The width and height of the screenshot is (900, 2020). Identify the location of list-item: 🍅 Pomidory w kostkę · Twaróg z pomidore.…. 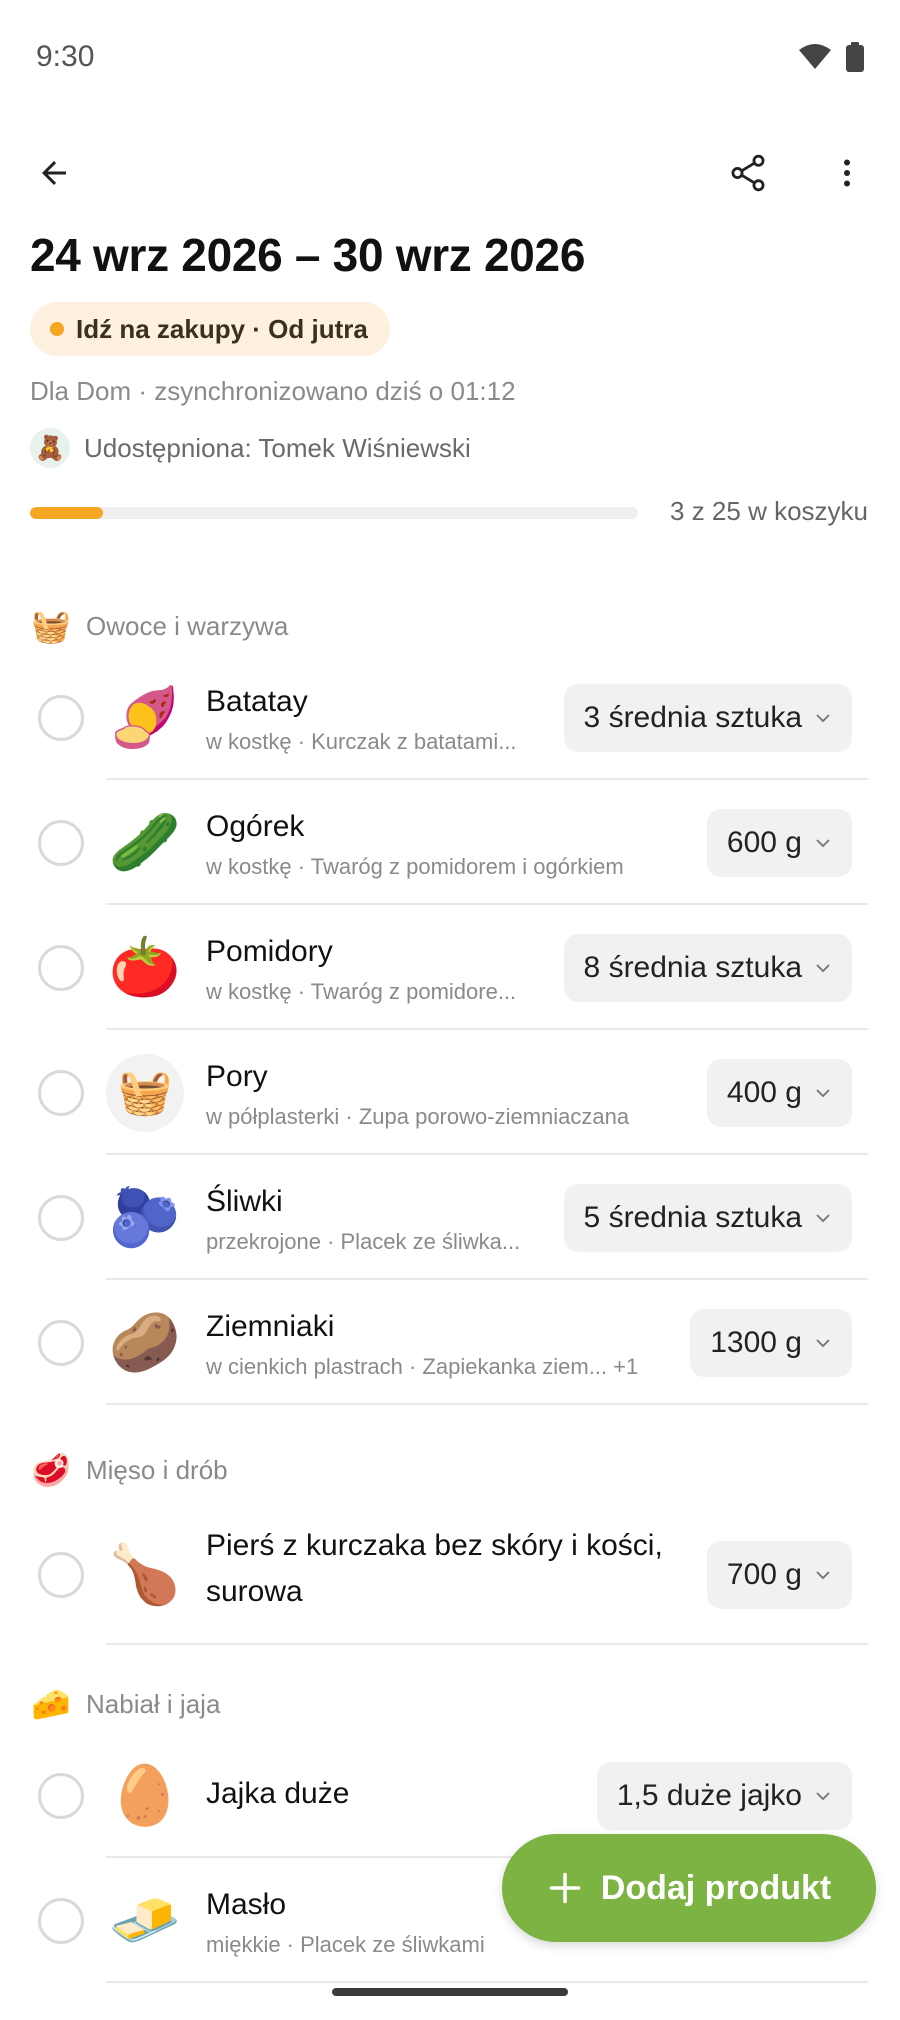
(450, 967).